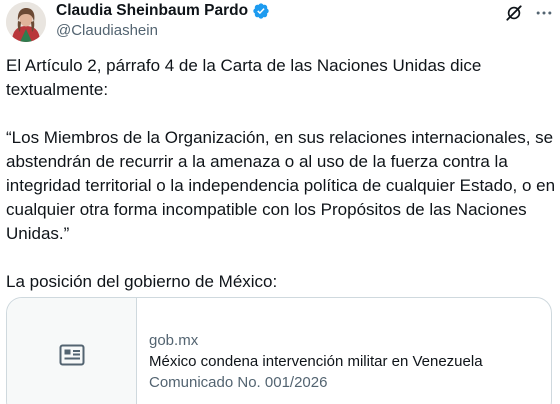 The image size is (560, 404). What do you see at coordinates (280, 22) in the screenshot?
I see `tweet-header: Claudia Sheinbaum Pardo @Claudiashein` at bounding box center [280, 22].